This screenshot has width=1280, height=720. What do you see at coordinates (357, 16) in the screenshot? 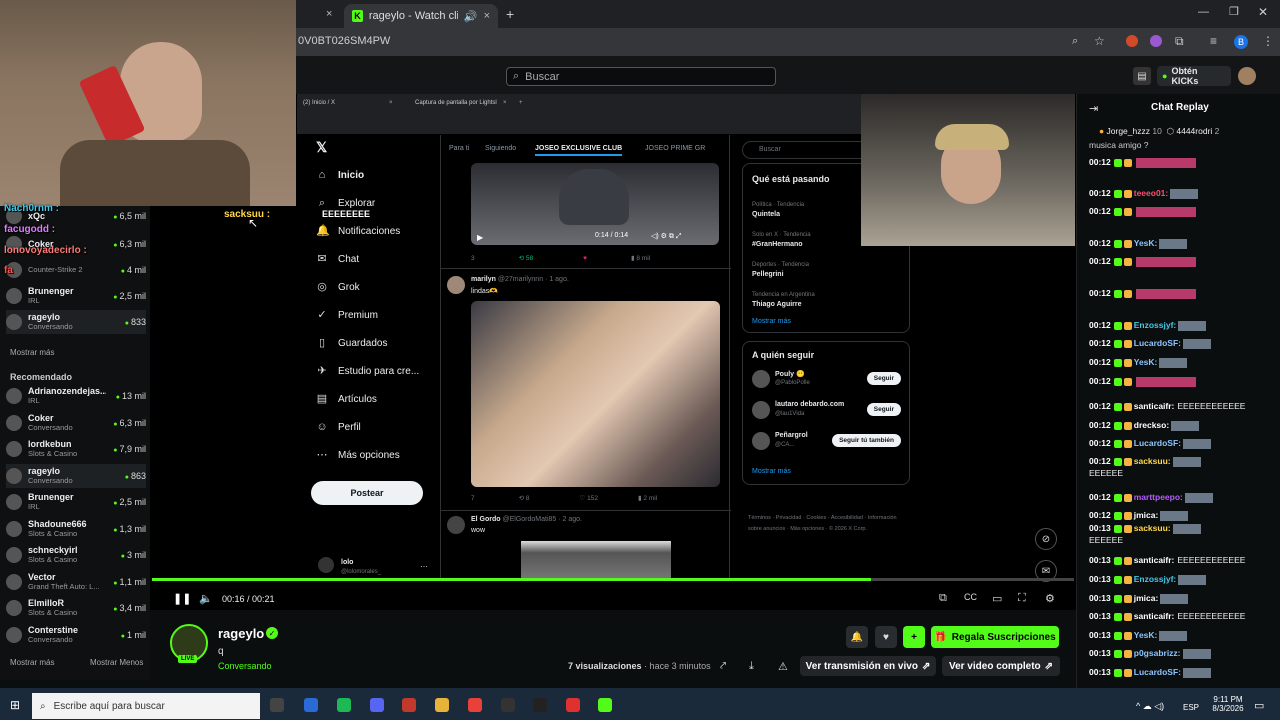
I see `kick-favicon-icon: K` at bounding box center [357, 16].